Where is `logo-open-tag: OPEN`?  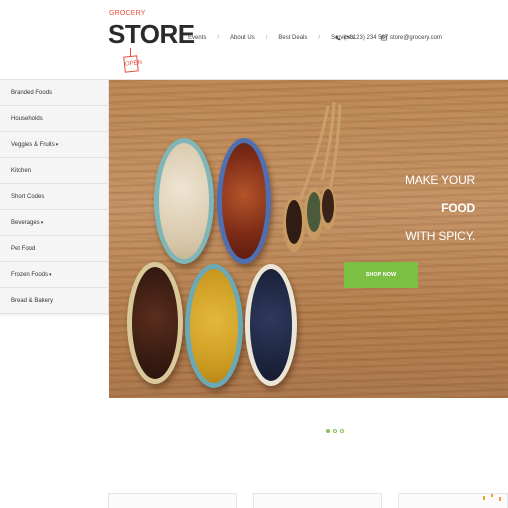
logo-open-tag: OPEN is located at coordinates (132, 64).